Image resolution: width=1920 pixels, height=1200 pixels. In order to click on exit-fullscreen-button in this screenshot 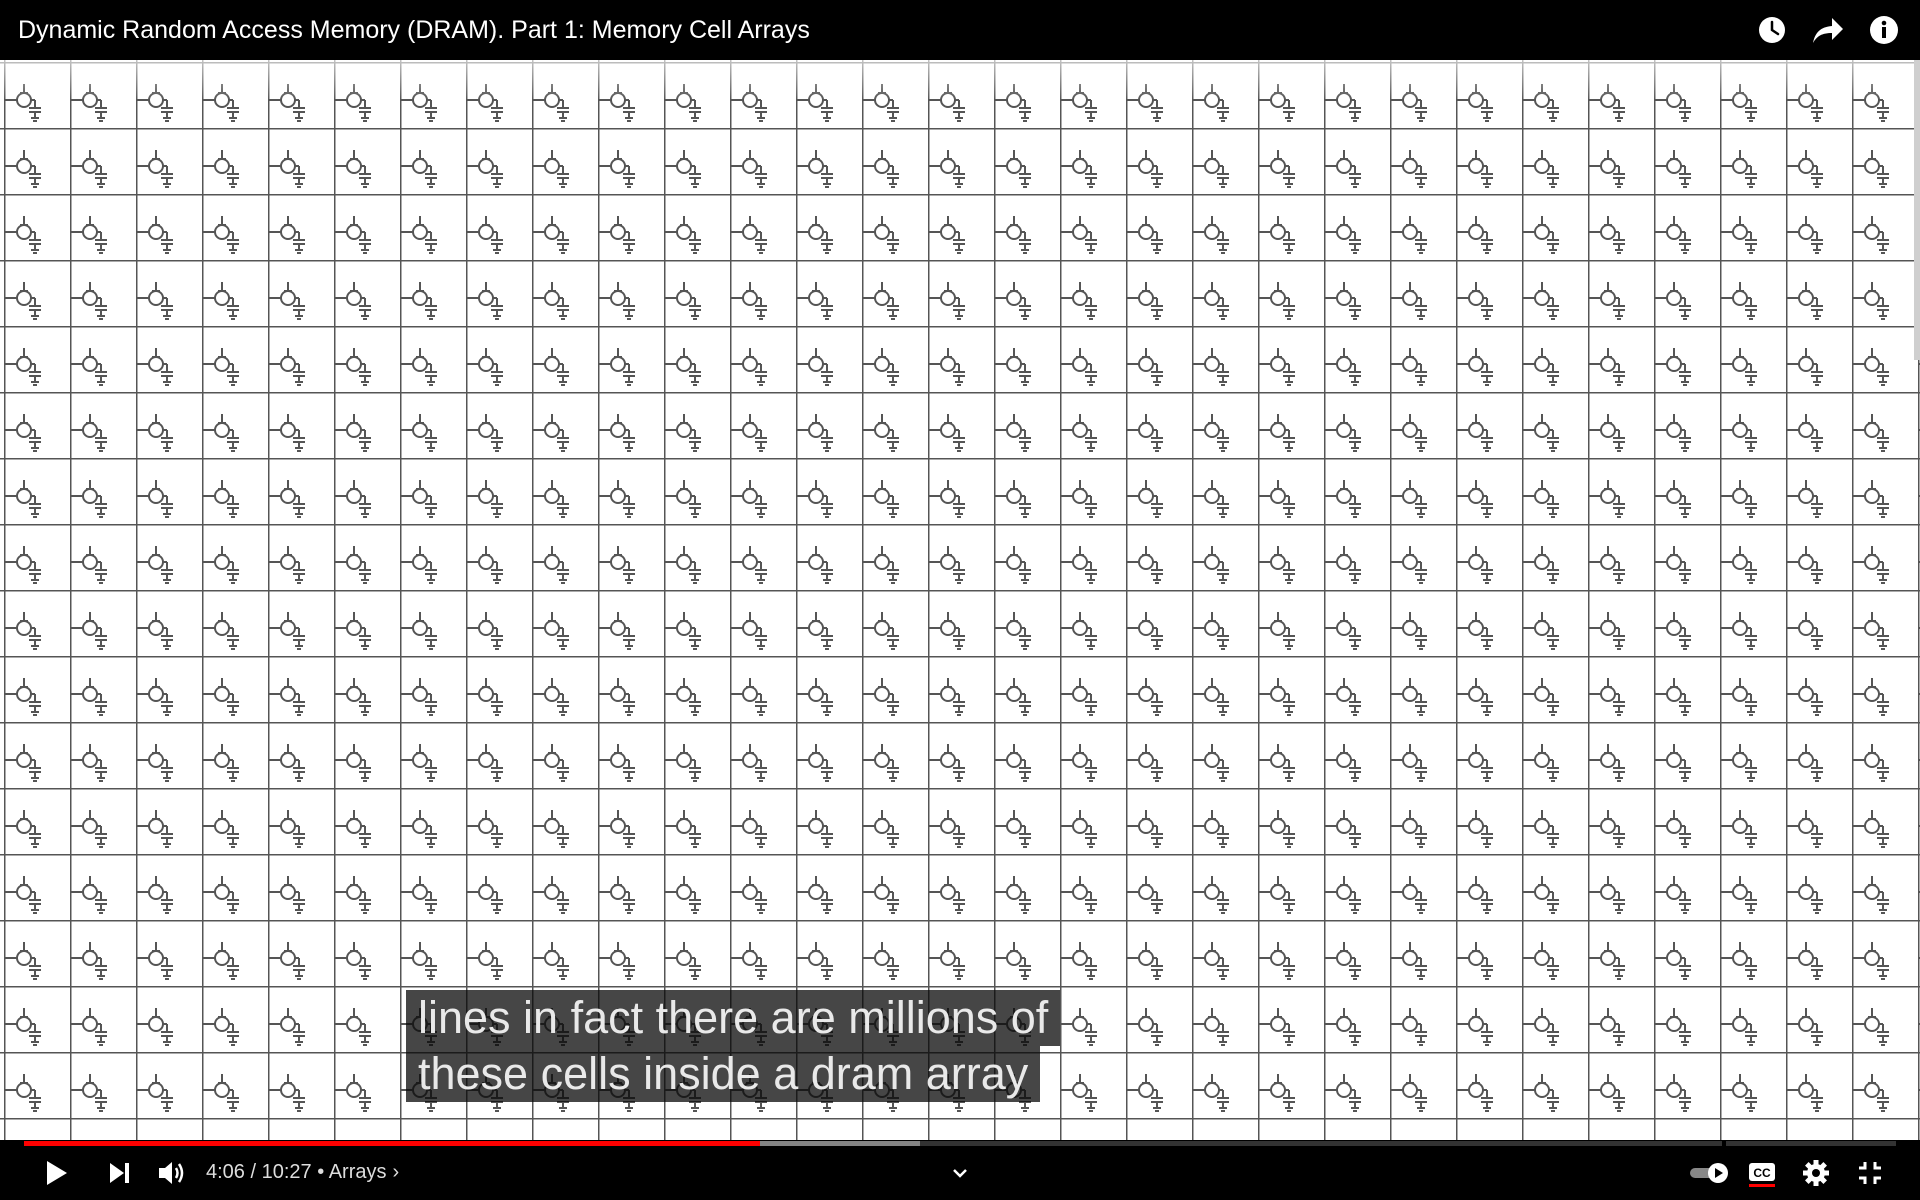, I will do `click(1870, 1173)`.